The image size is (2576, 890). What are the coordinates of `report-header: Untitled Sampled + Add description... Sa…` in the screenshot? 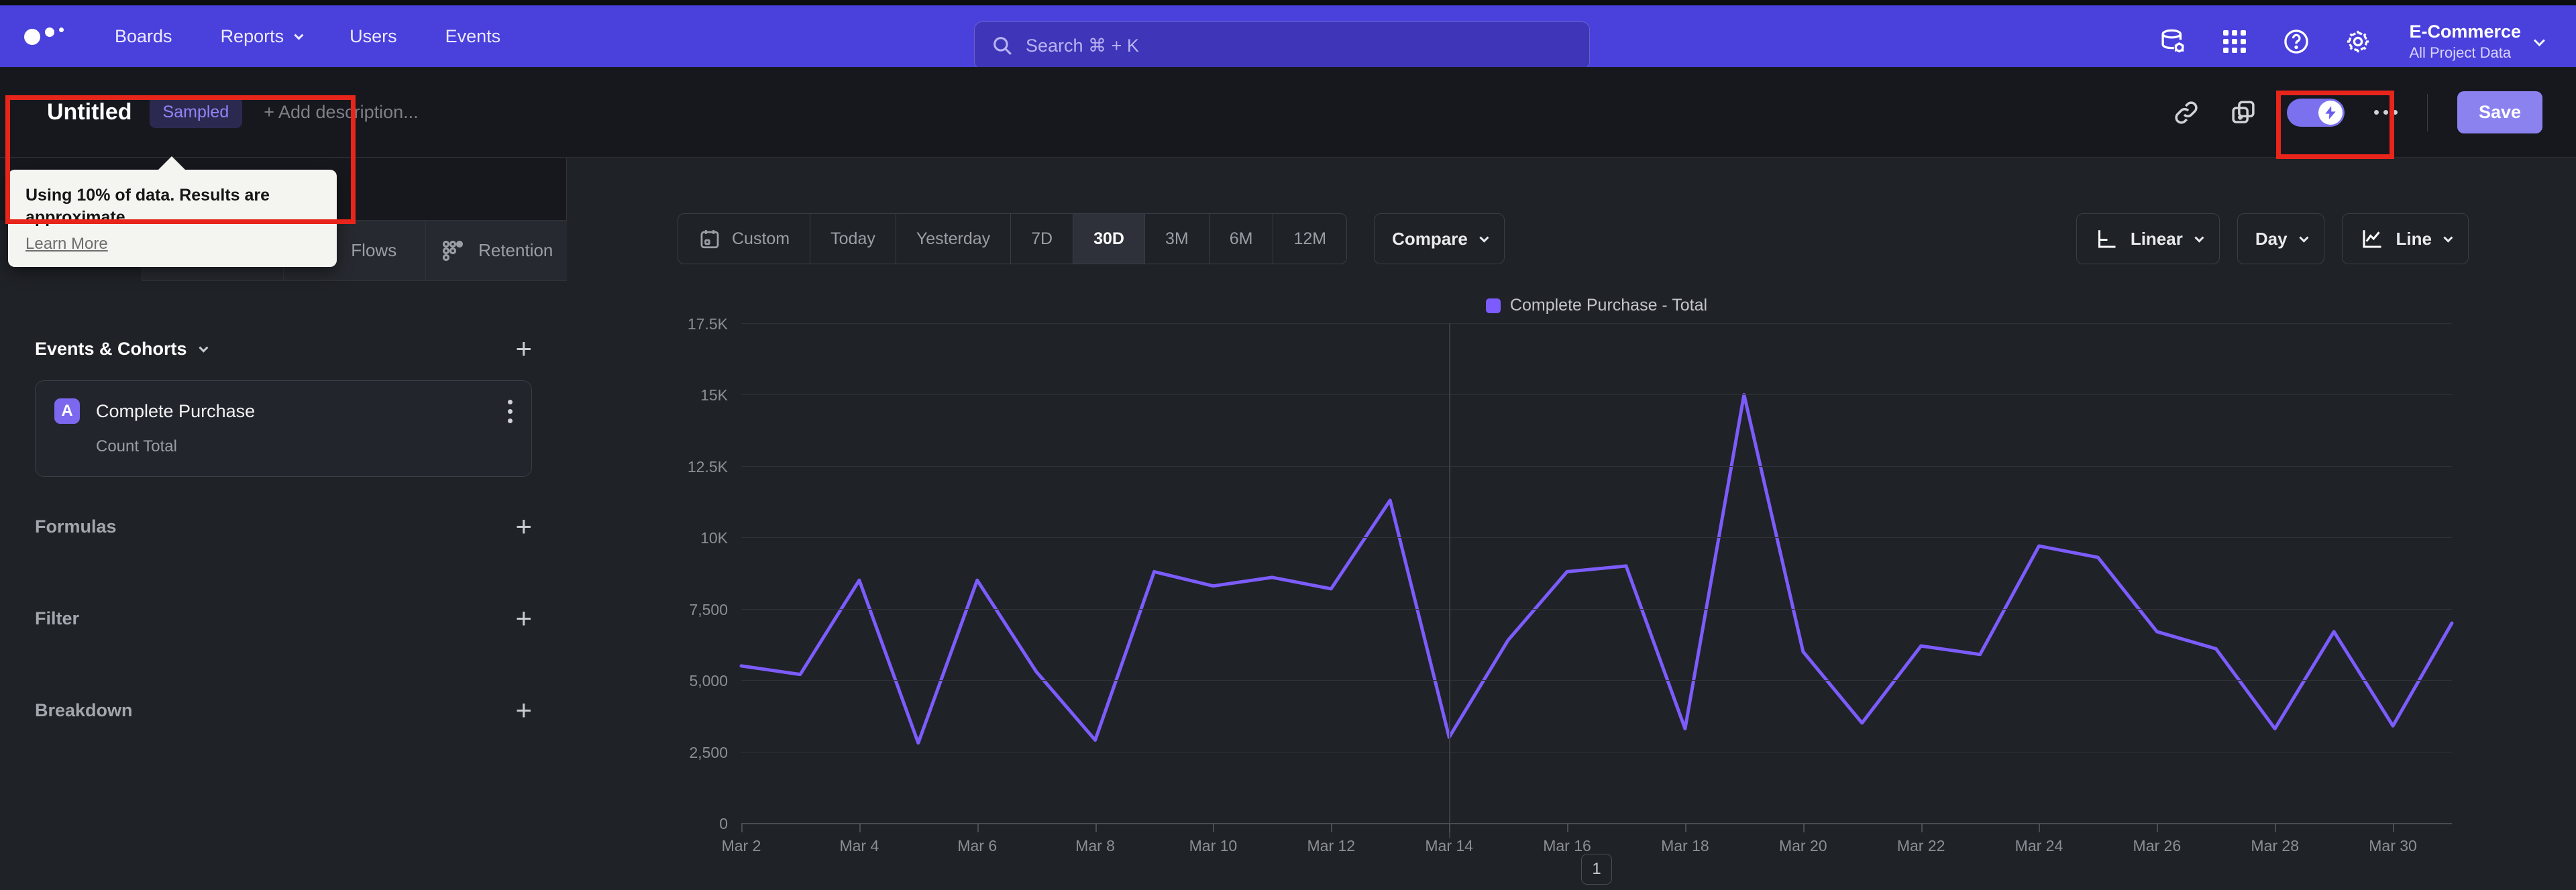 It's located at (1288, 112).